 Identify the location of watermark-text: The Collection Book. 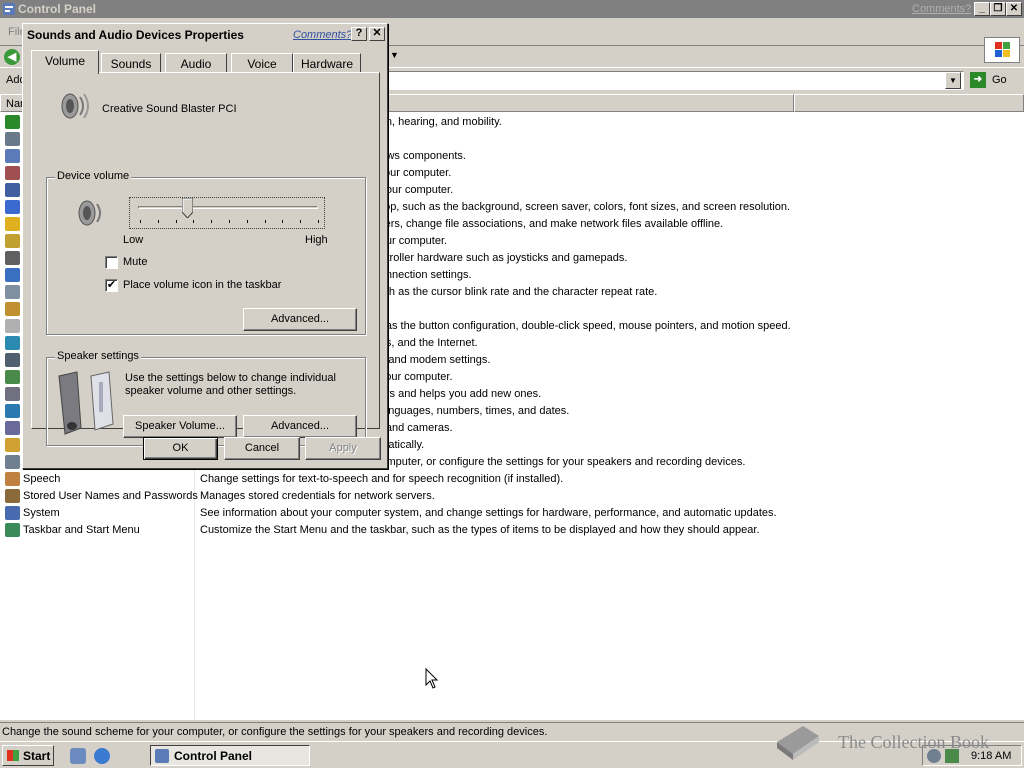
(913, 742).